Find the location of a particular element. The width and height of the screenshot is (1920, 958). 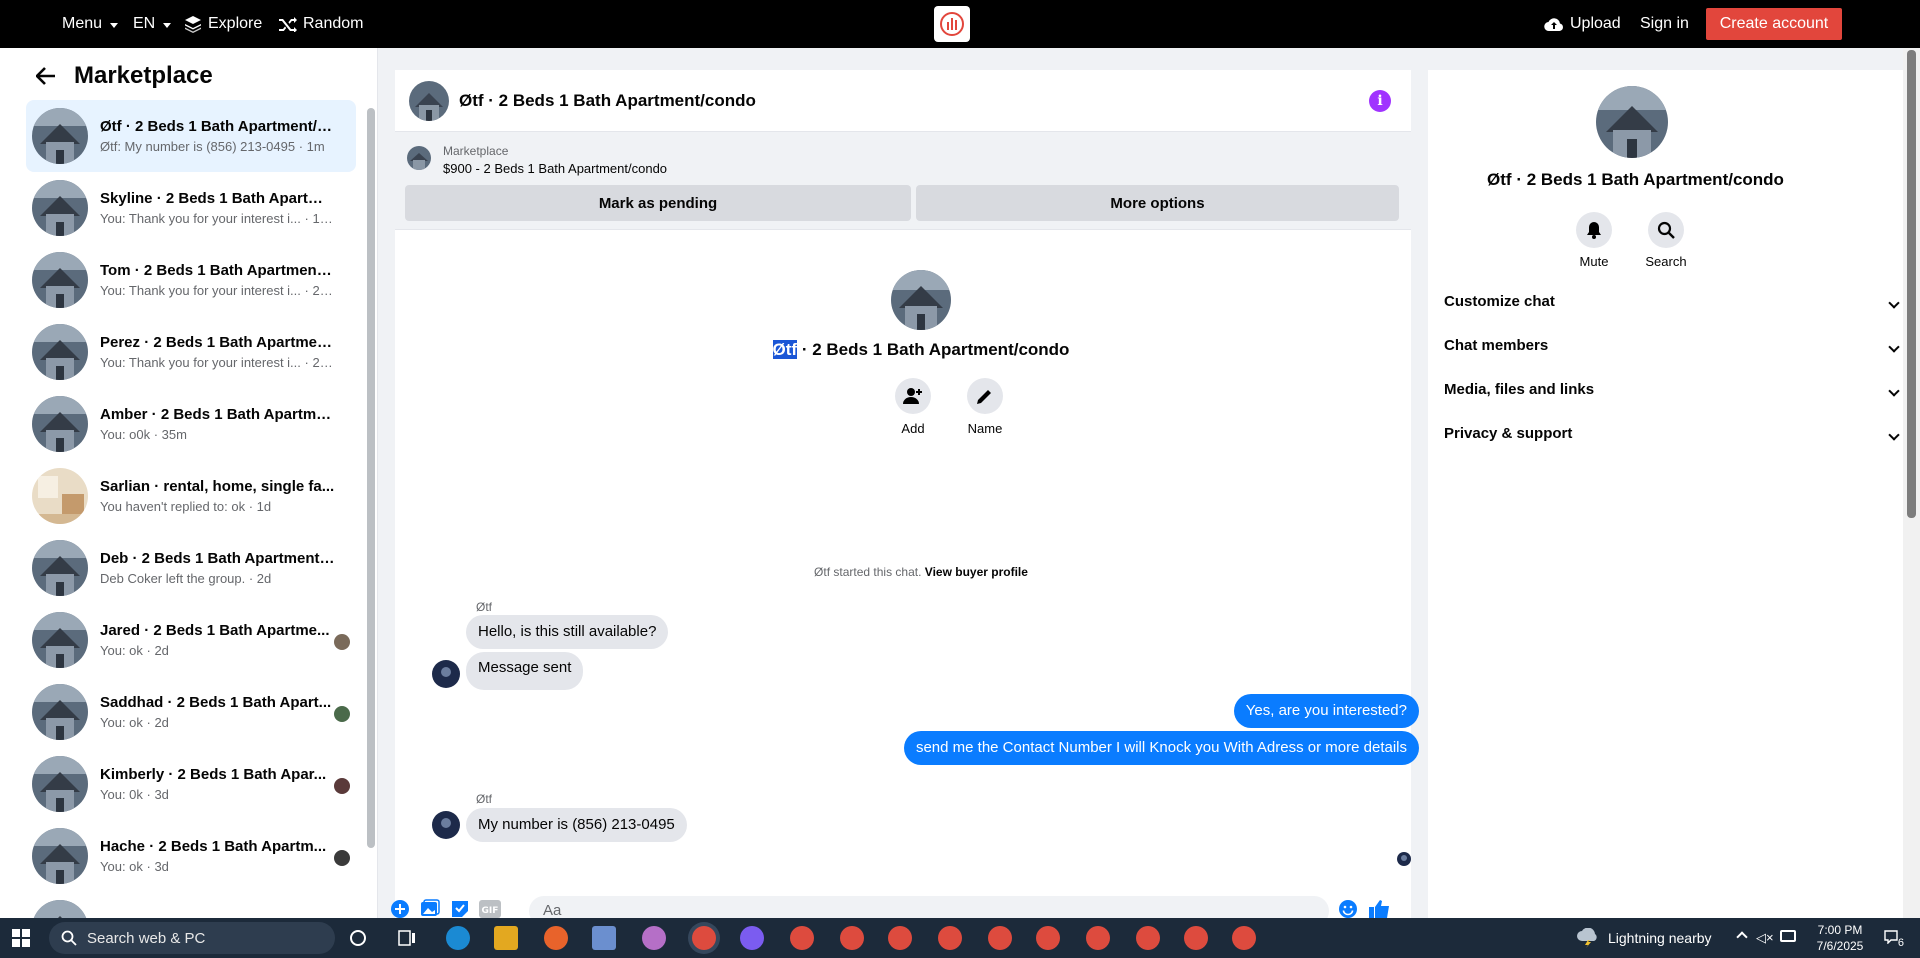

network-icon is located at coordinates (1788, 936).